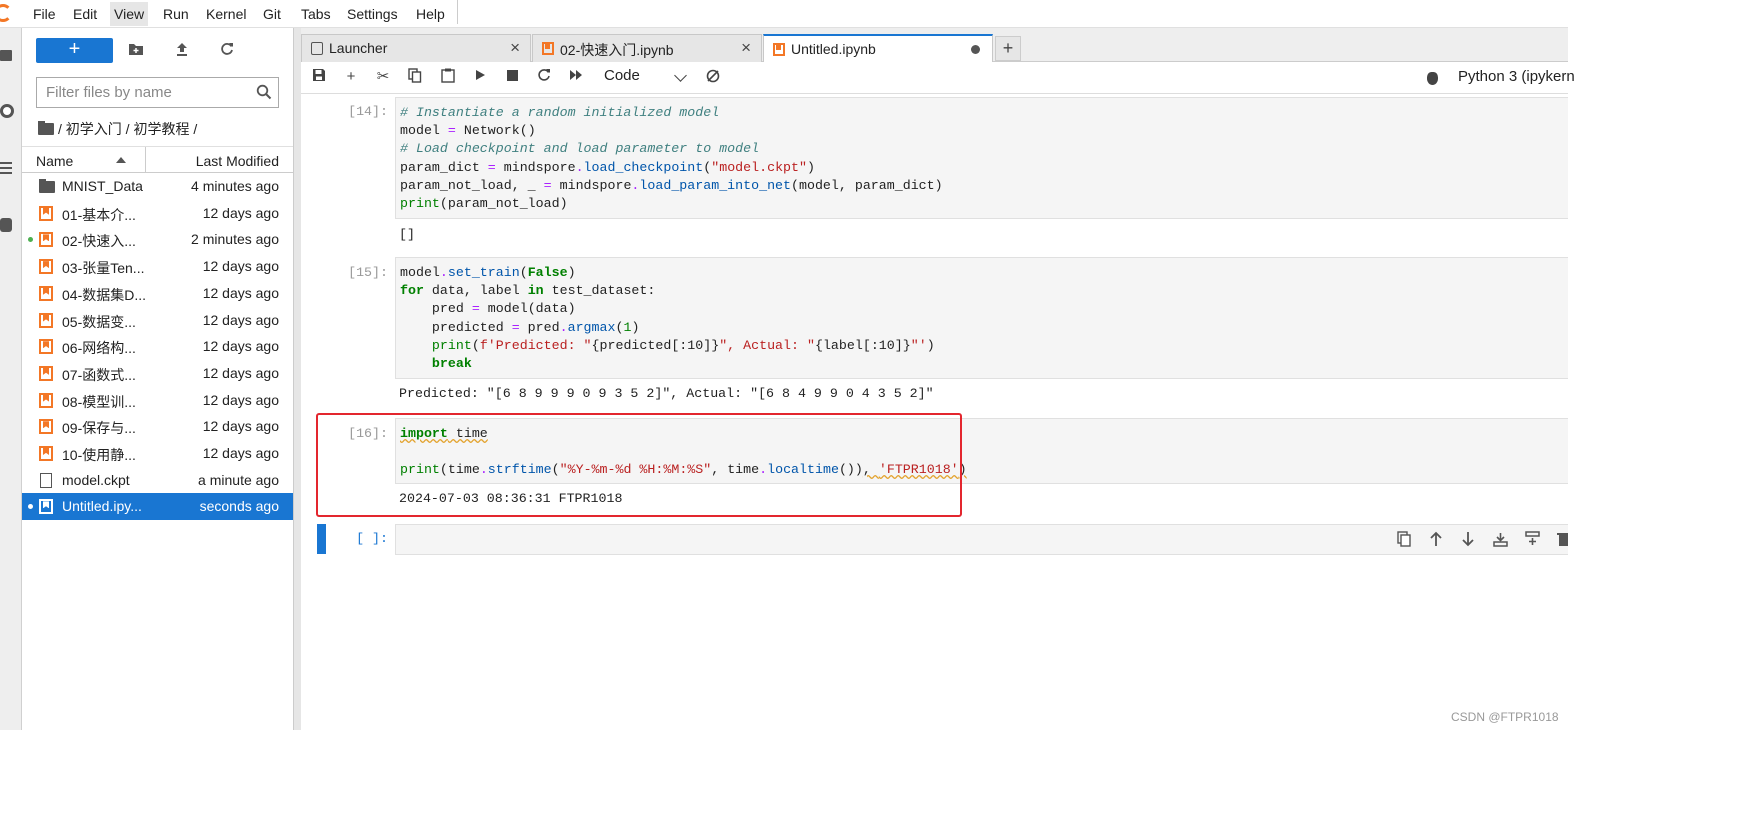 The height and width of the screenshot is (814, 1748). Describe the element at coordinates (713, 77) in the screenshot. I see `git-diff-icon` at that location.